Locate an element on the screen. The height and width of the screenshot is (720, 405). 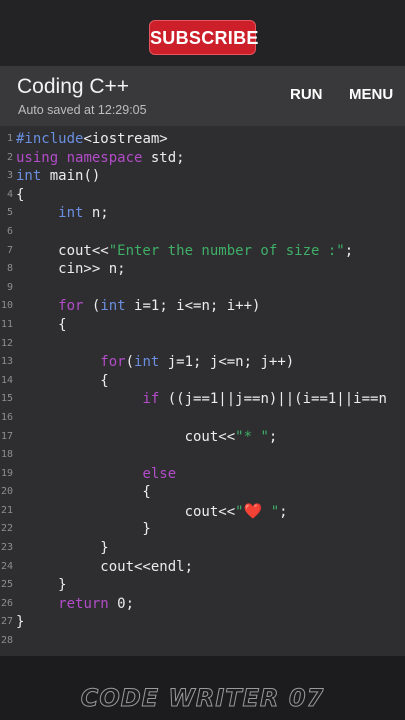
code-token: else is located at coordinates (159, 473).